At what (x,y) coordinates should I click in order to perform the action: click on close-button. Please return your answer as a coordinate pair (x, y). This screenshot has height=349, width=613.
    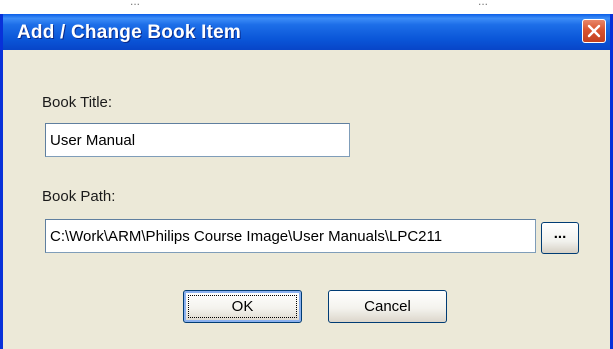
    Looking at the image, I should click on (594, 31).